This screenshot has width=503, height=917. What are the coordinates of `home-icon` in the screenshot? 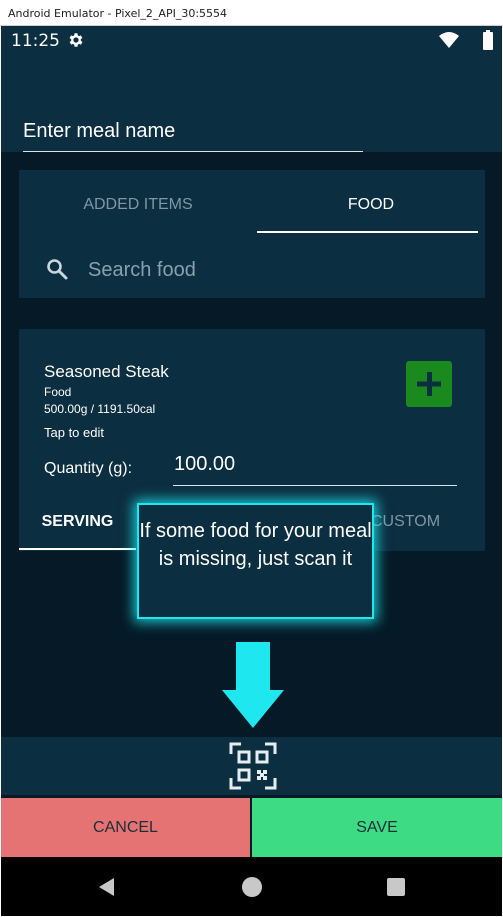 It's located at (252, 887).